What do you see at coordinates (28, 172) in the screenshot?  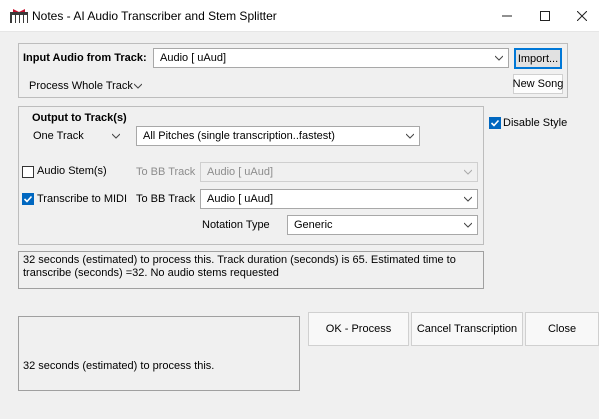 I see `audio-stems-checkbox` at bounding box center [28, 172].